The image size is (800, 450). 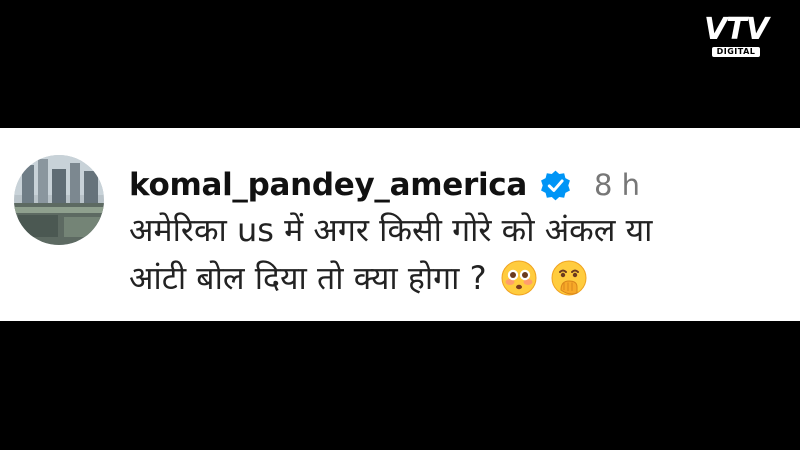 What do you see at coordinates (308, 278) in the screenshot?
I see `comment-text-line-2: आंटी बोल दिया तो क्या होगा ?` at bounding box center [308, 278].